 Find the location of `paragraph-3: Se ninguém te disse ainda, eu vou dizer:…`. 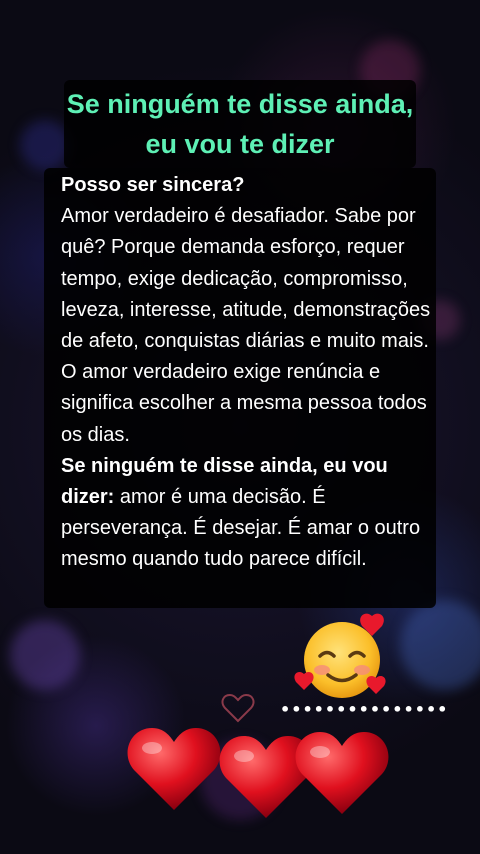

paragraph-3: Se ninguém te disse ainda, eu vou dizer:… is located at coordinates (246, 513).